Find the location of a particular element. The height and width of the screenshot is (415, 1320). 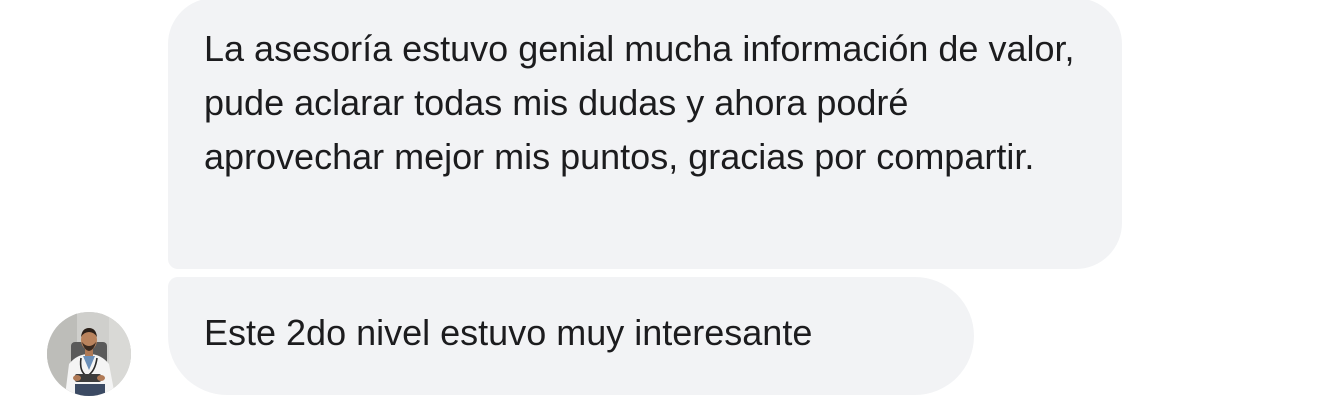

doctor-avatar-icon is located at coordinates (89, 354).